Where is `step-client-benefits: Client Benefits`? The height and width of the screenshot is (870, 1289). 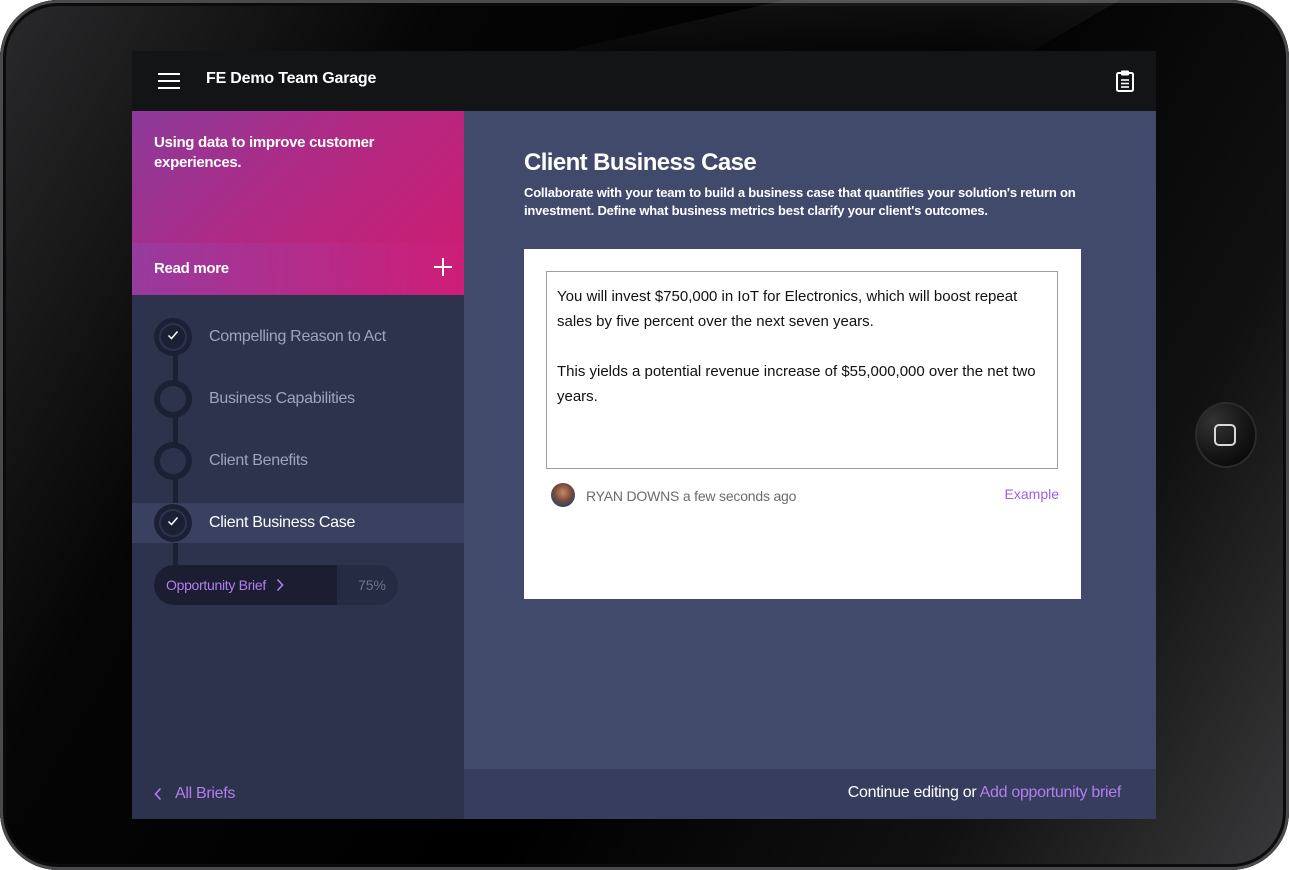
step-client-benefits: Client Benefits is located at coordinates (298, 461).